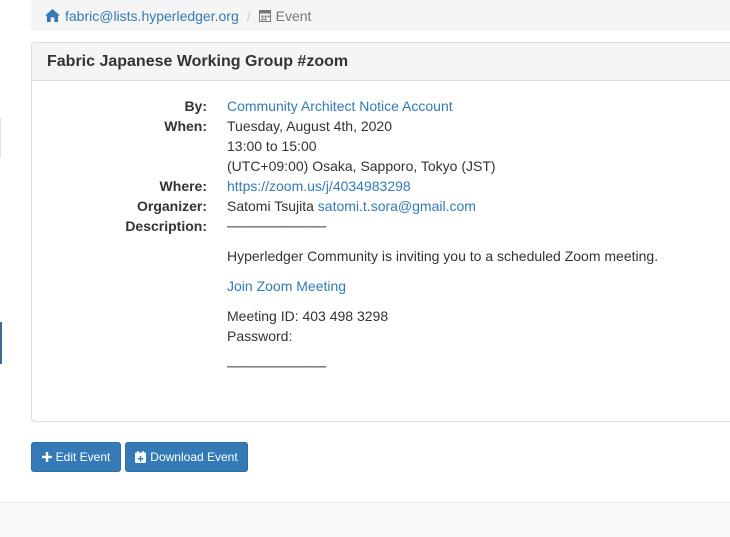  What do you see at coordinates (381, 226) in the screenshot?
I see `event-description-row: Description: ──────────` at bounding box center [381, 226].